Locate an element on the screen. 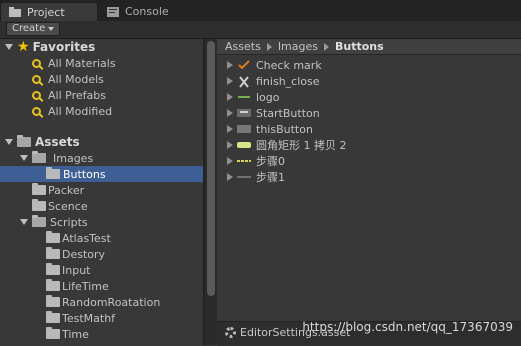 Image resolution: width=521 pixels, height=346 pixels. dropdown-arrow-icon is located at coordinates (51, 29).